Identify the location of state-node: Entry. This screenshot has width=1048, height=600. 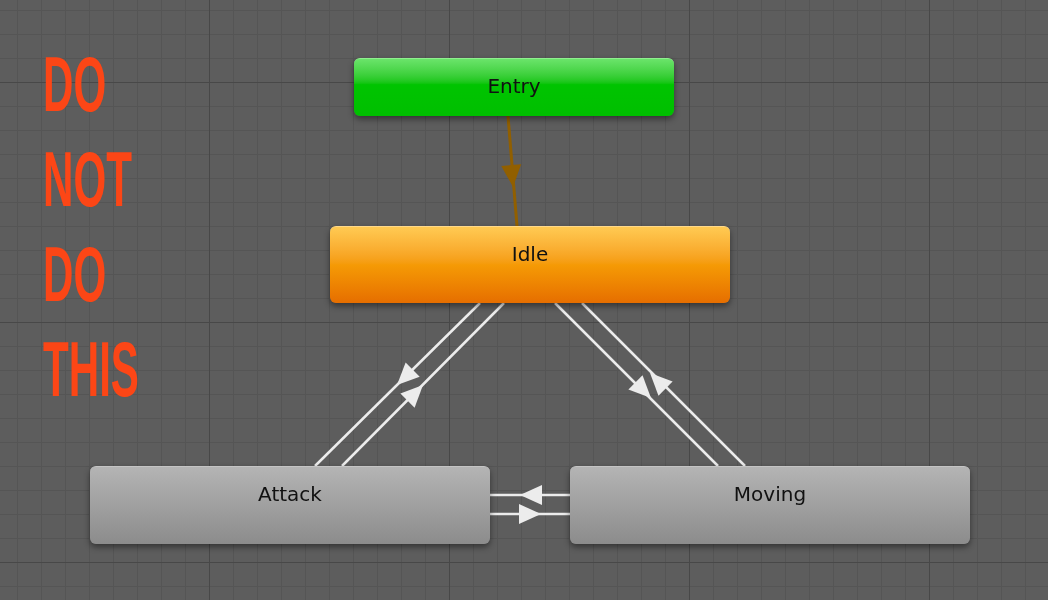
(514, 87).